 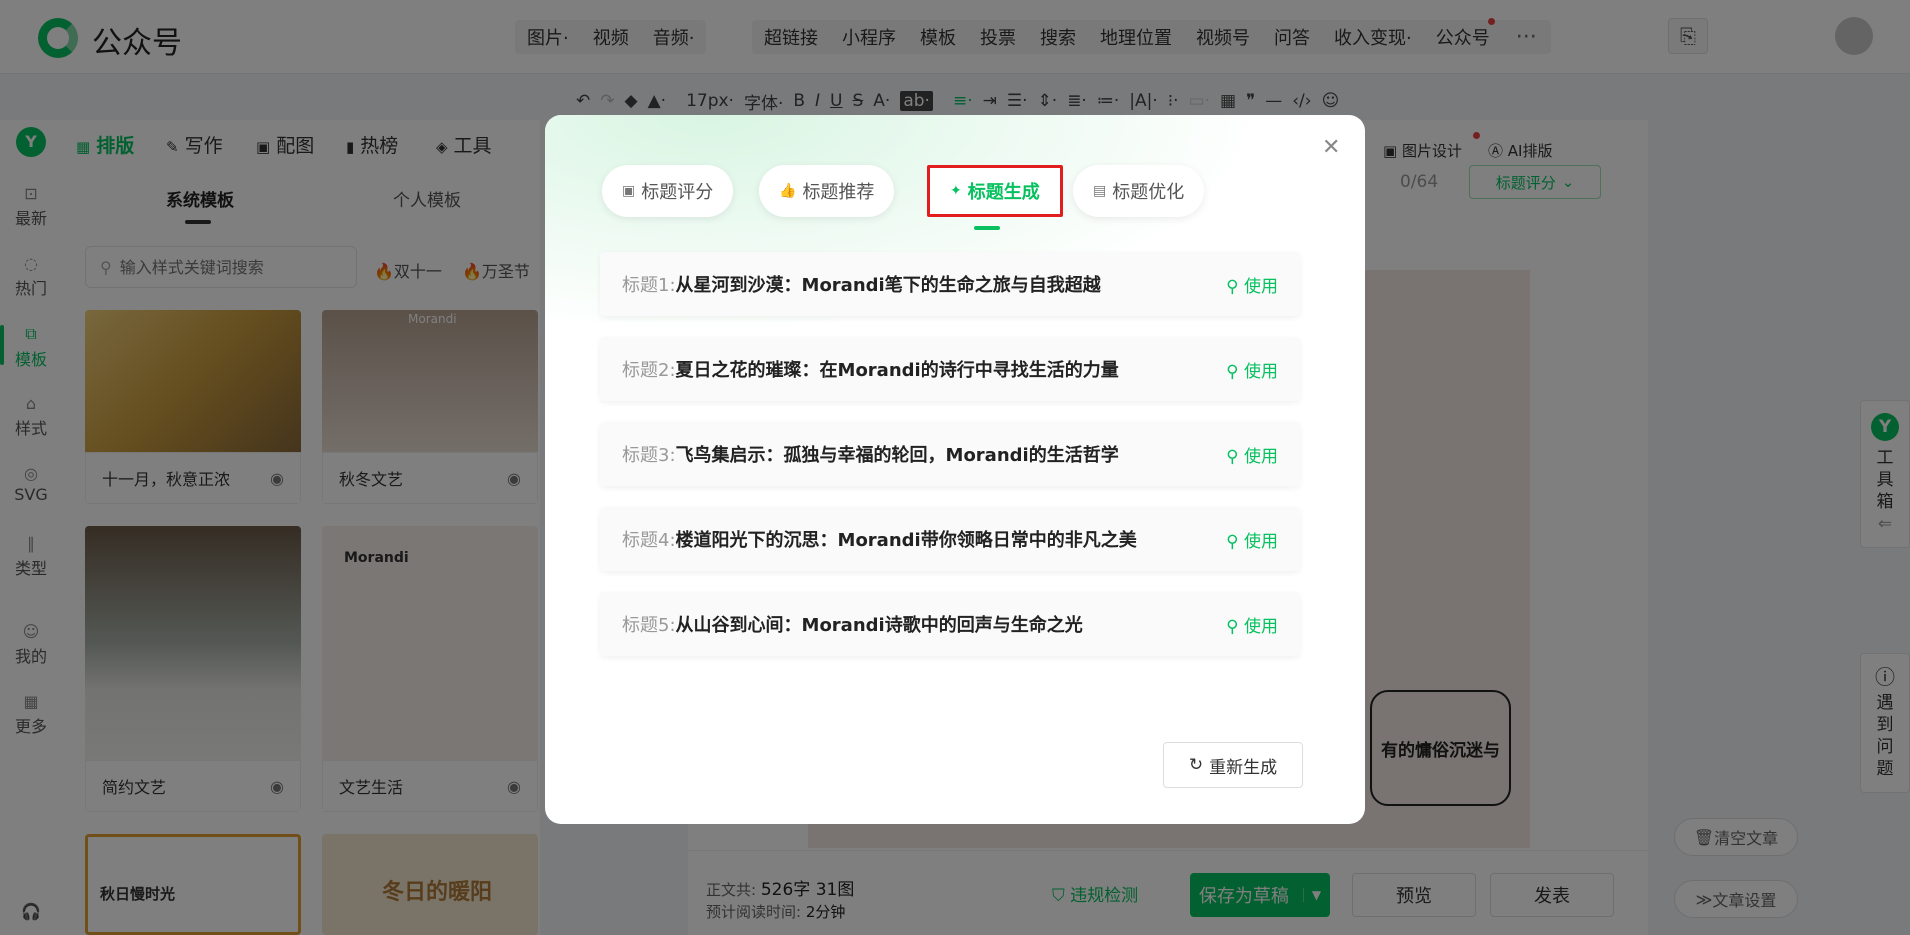 I want to click on title-row: 标题4: 楼道阳光下的沉思：Morandi带你领略日常中的非凡之美 ⚲ 使用, so click(x=950, y=539).